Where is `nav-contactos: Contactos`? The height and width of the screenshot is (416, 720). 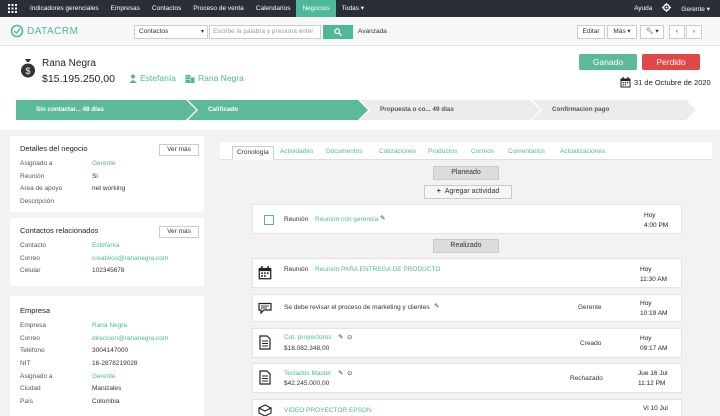
nav-contactos: Contactos is located at coordinates (166, 8).